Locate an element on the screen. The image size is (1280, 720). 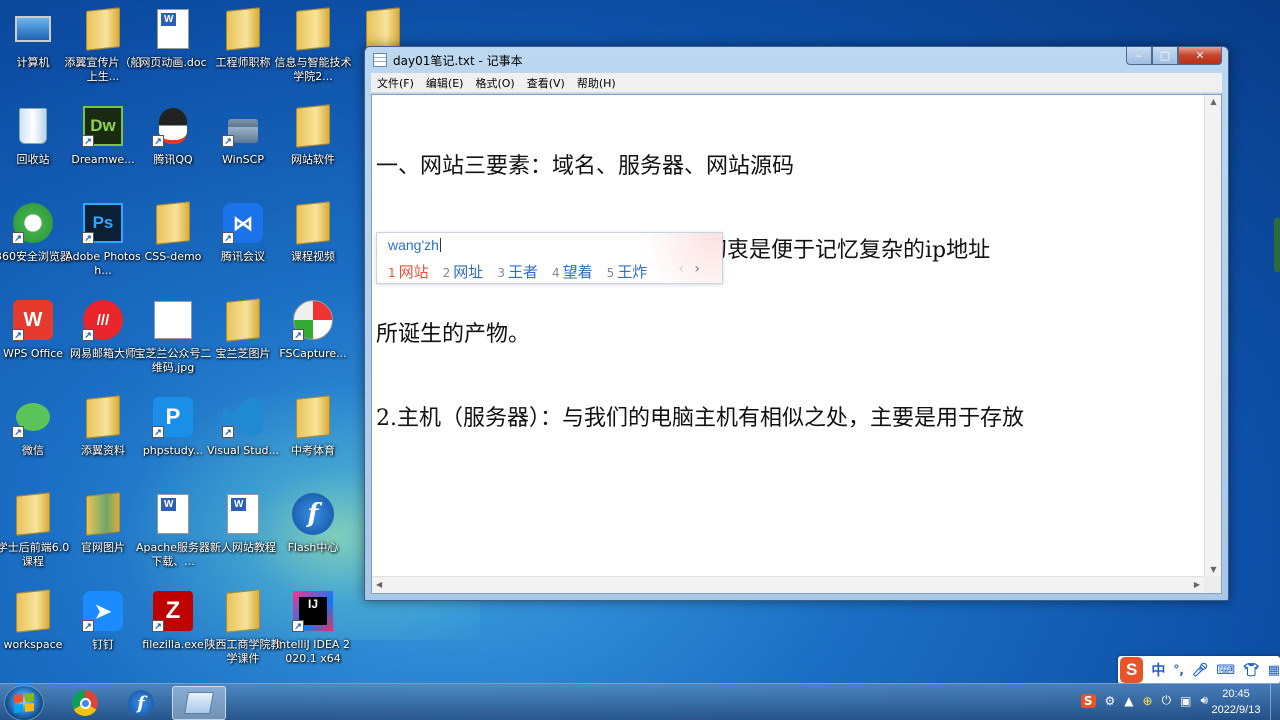
desktop-icon-netease-mail: /// ↗ 网易邮箱大师 is located at coordinates (103, 343).